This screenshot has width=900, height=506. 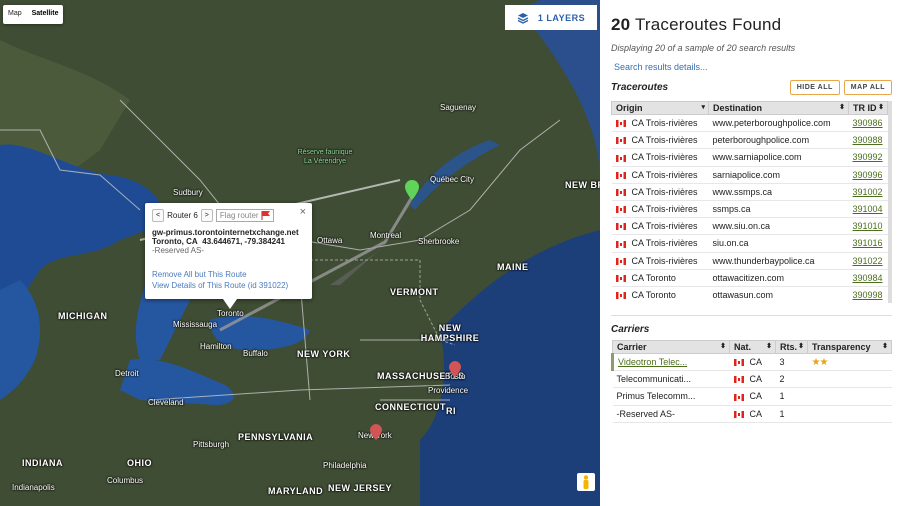 What do you see at coordinates (412, 190) in the screenshot?
I see `map-marker-green-icon` at bounding box center [412, 190].